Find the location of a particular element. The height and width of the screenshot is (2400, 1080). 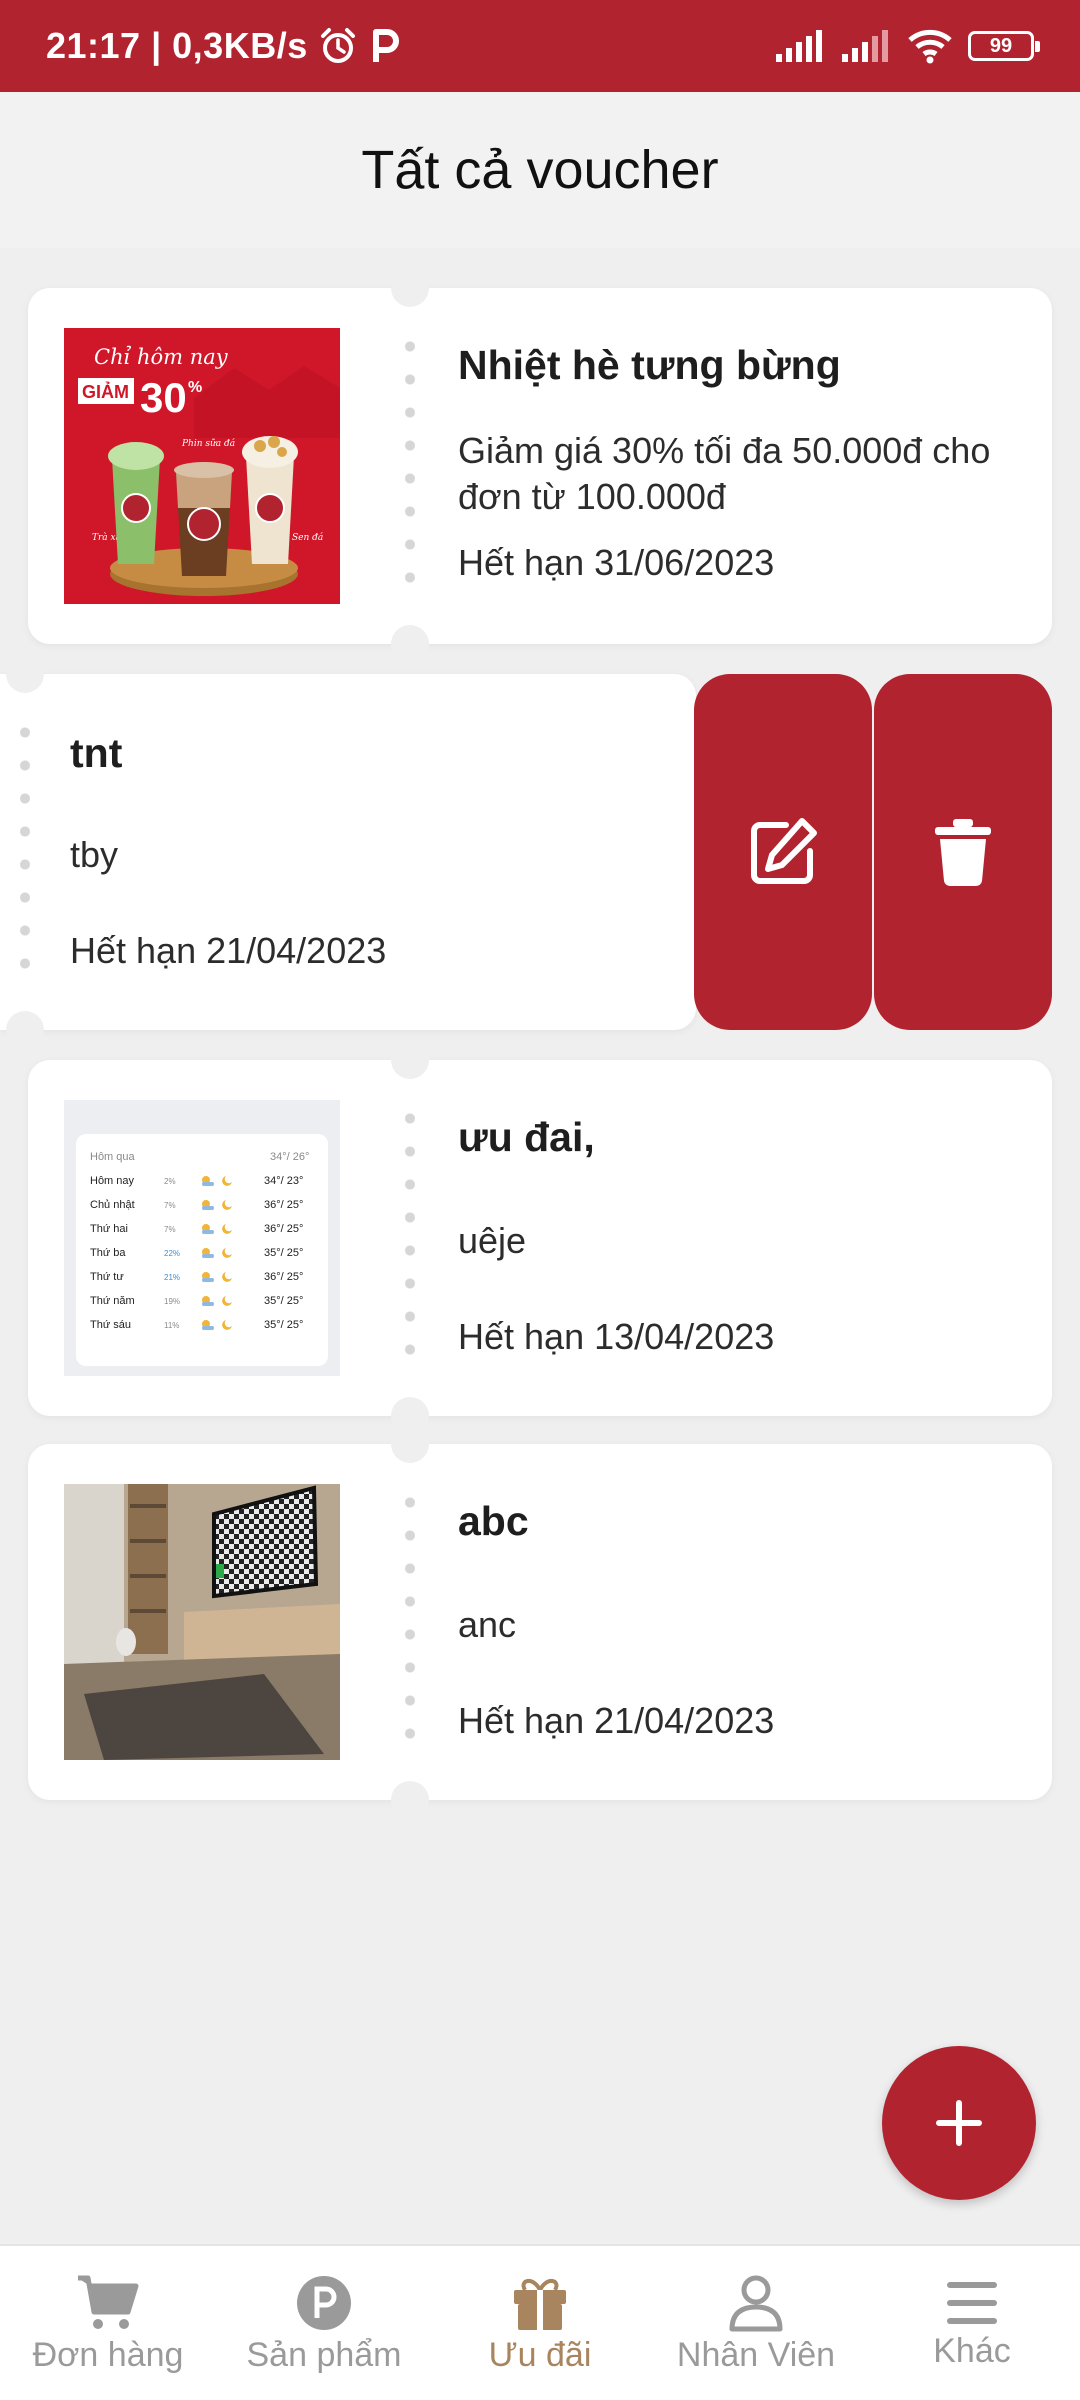

page-title: Tất cả voucher is located at coordinates (540, 170).